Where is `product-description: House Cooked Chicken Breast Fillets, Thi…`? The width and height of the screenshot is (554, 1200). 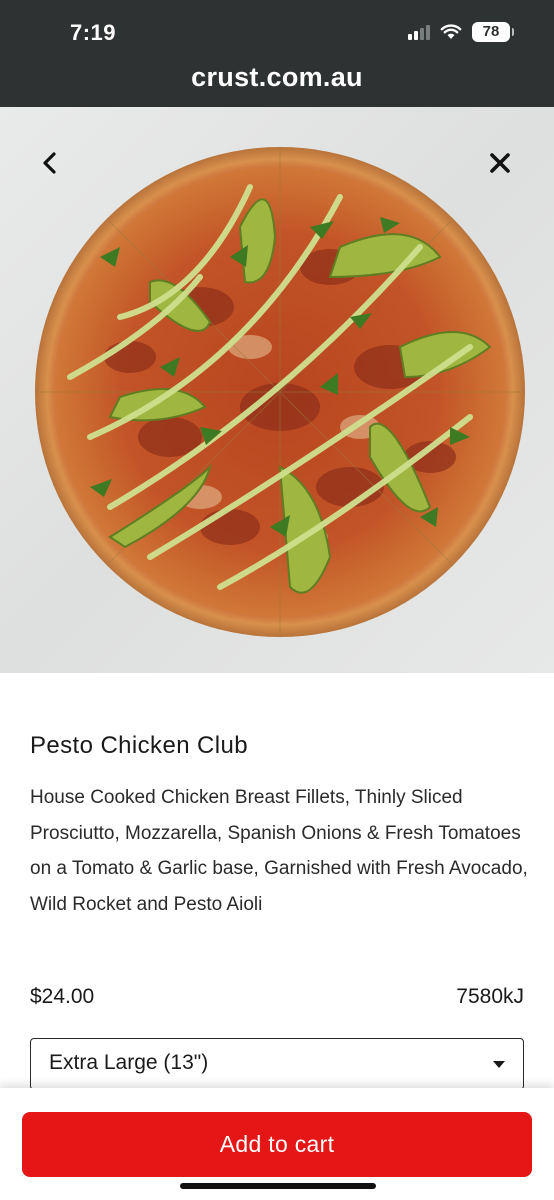
product-description: House Cooked Chicken Breast Fillets, Thi… is located at coordinates (279, 851).